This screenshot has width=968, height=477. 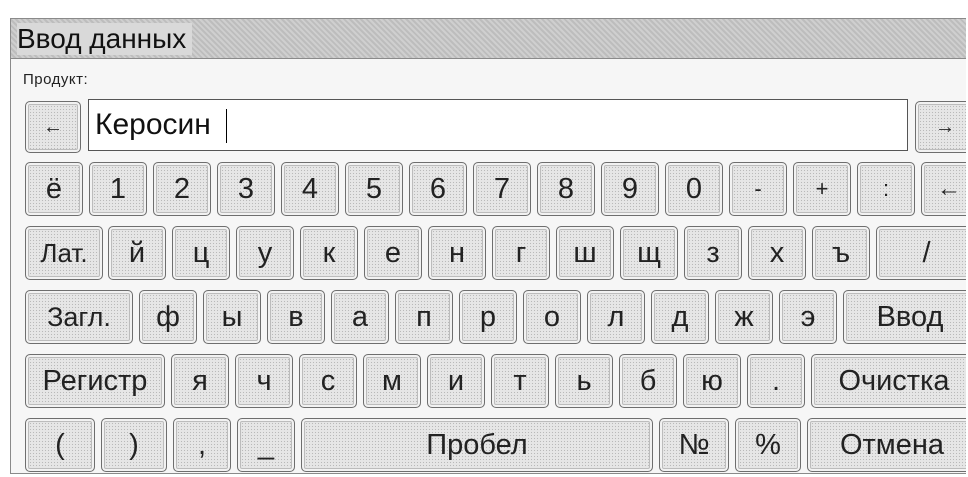 I want to click on key-6: 6, so click(x=438, y=189).